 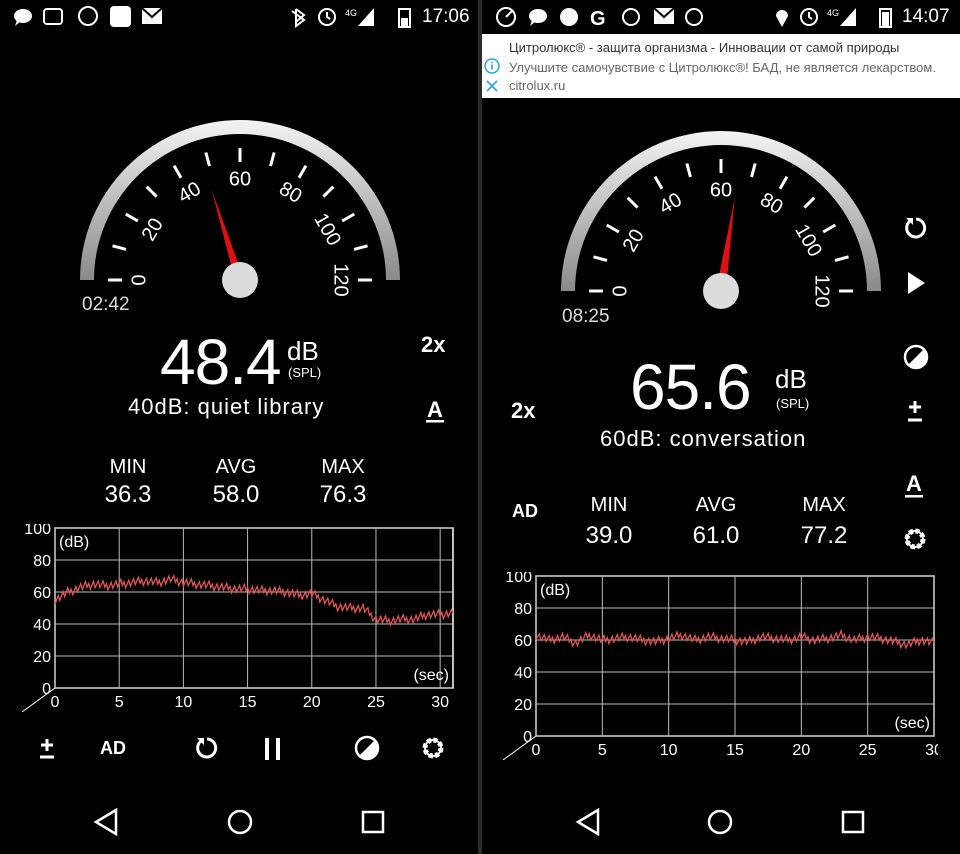 I want to click on viber-icon, so click(x=88, y=16).